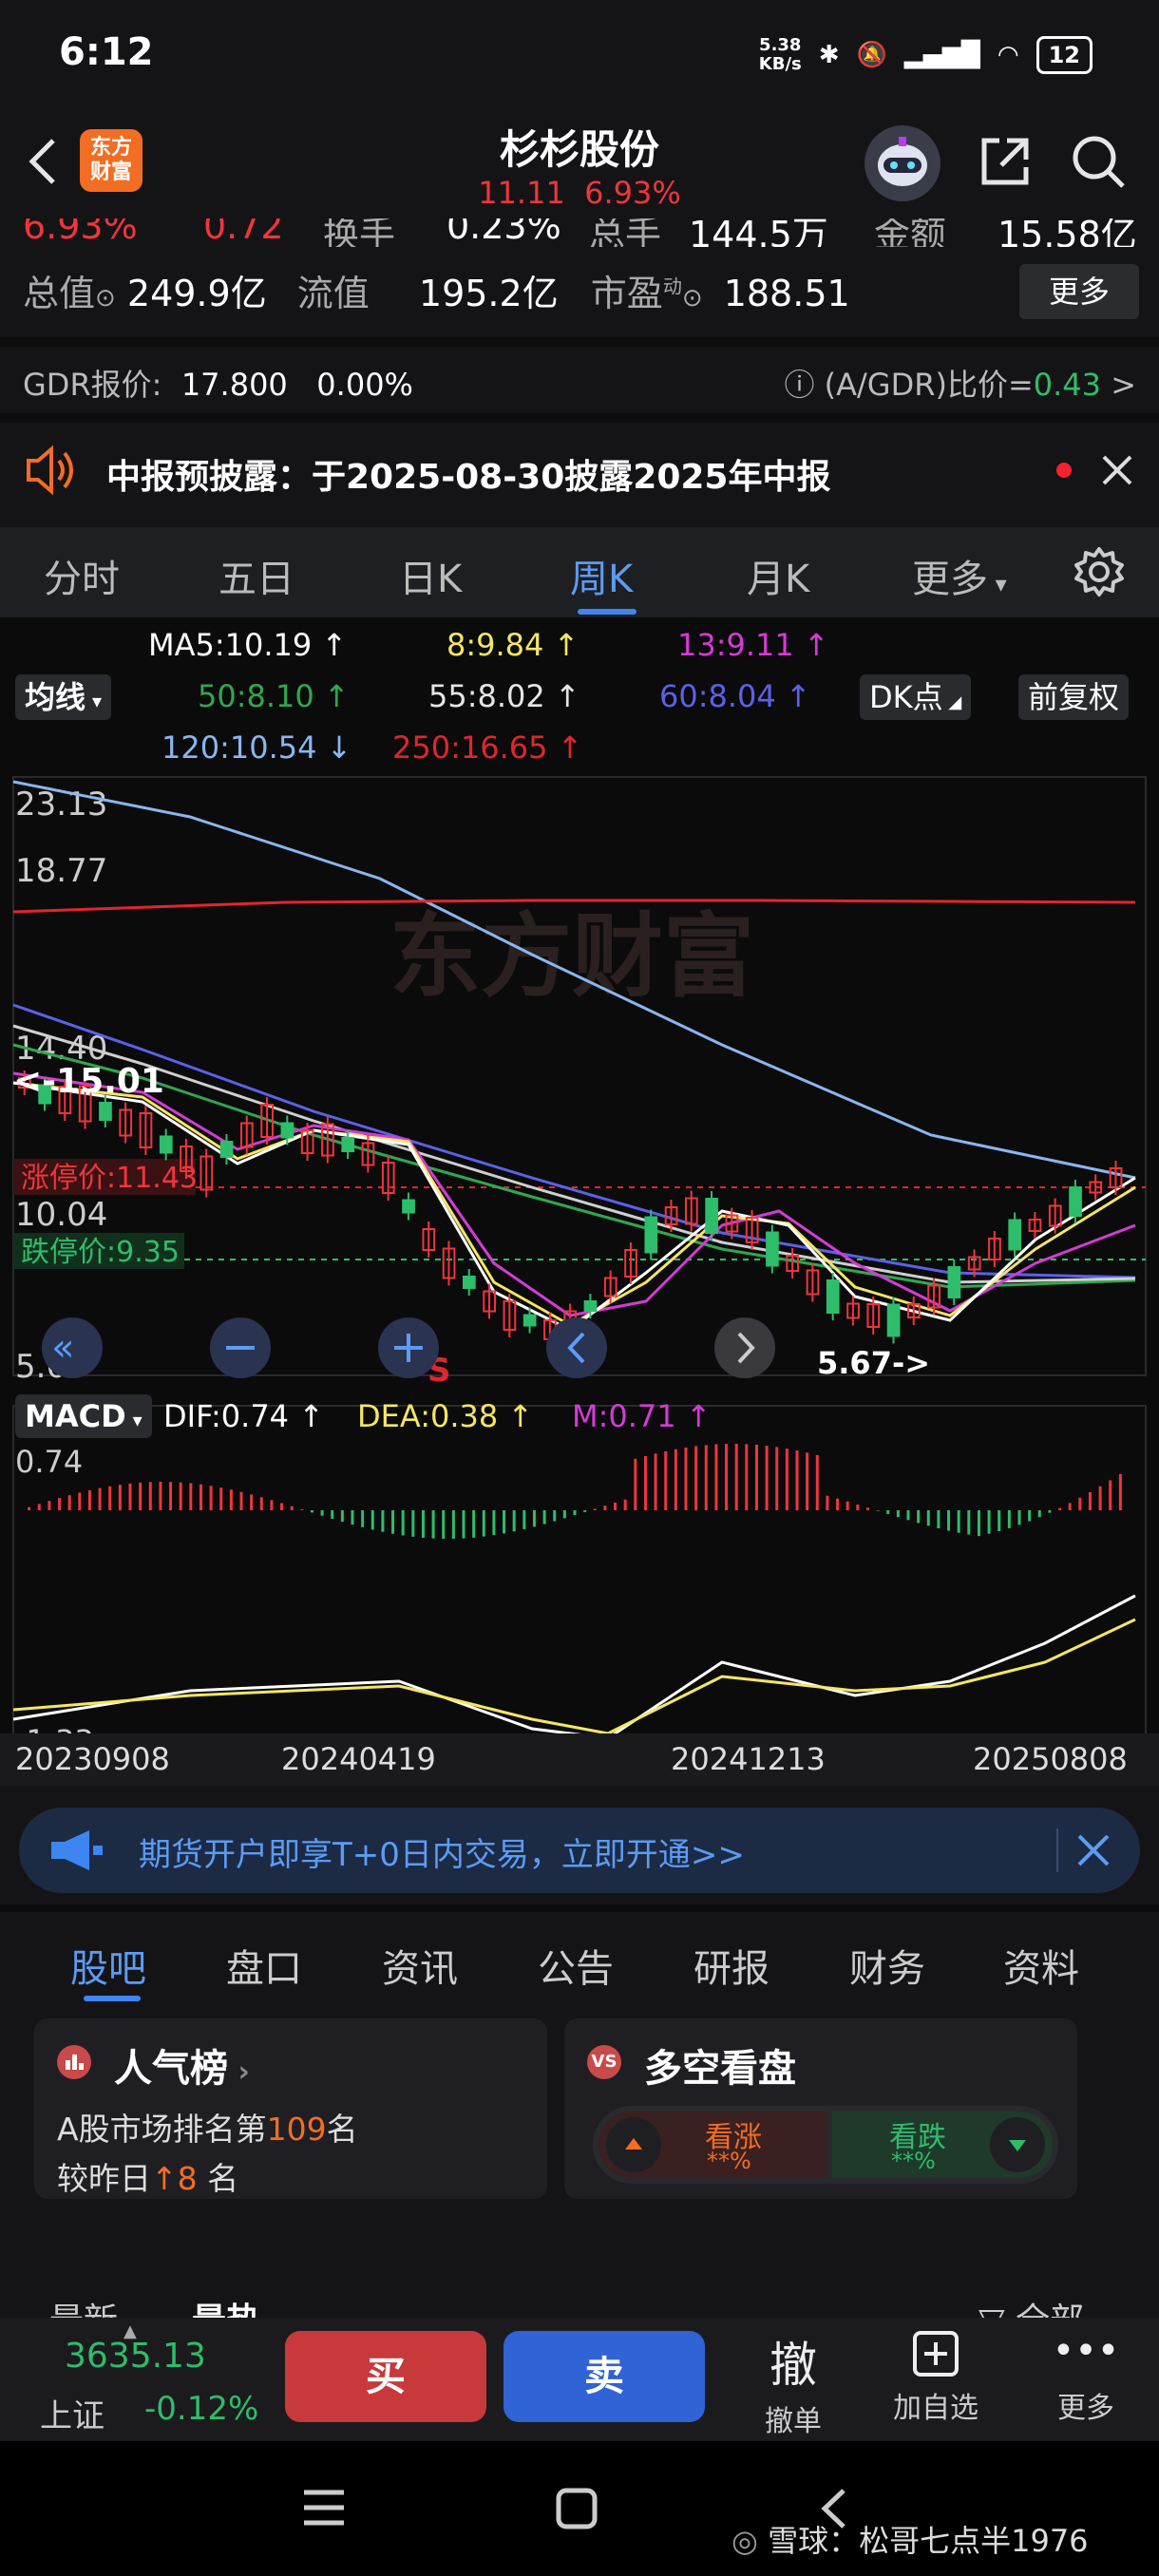 This screenshot has width=1159, height=2576. What do you see at coordinates (793, 2383) in the screenshot?
I see `cancel-order-button: 撤 撤单` at bounding box center [793, 2383].